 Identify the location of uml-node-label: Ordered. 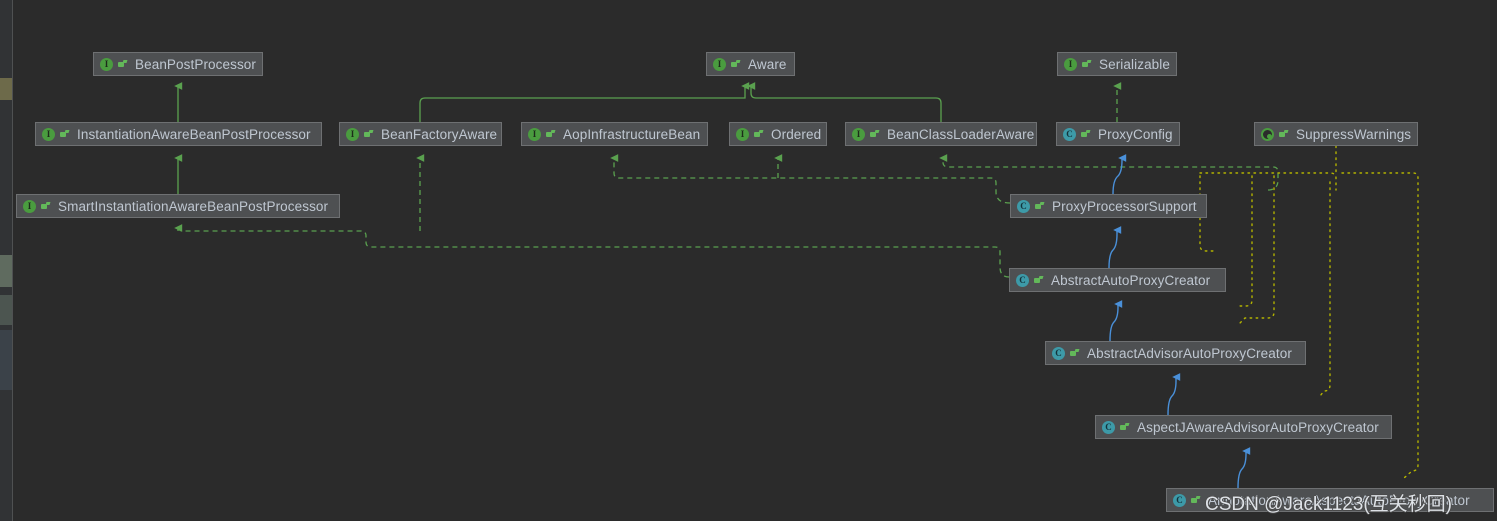
(796, 134).